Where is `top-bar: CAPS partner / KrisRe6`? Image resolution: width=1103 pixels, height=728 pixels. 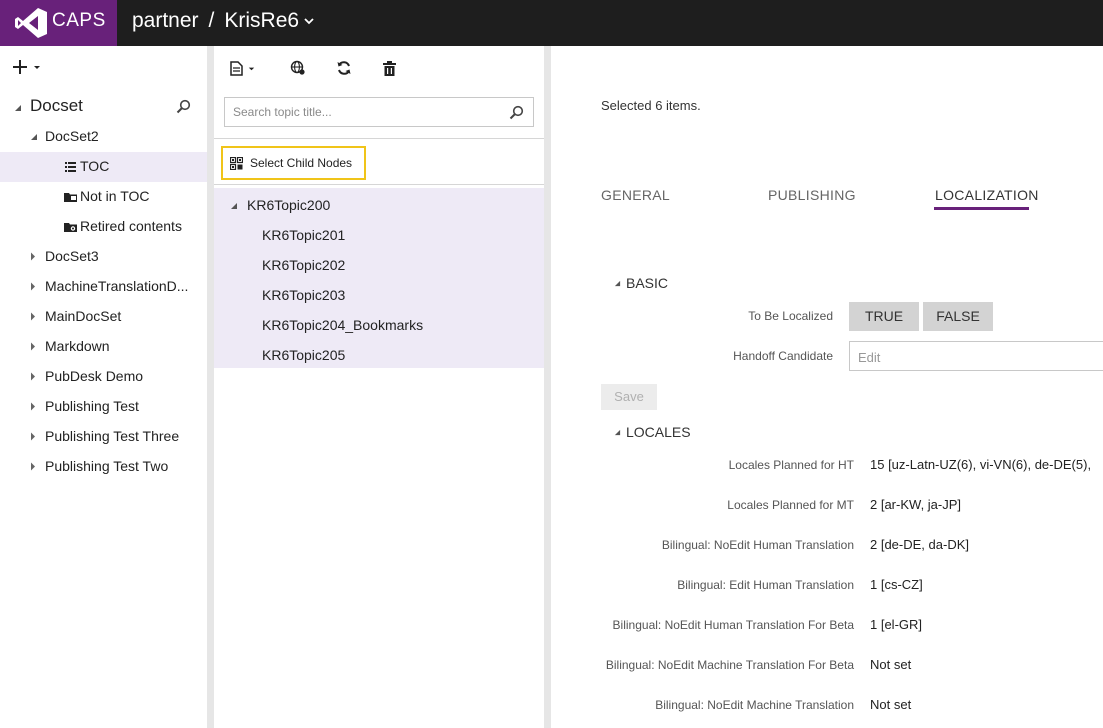 top-bar: CAPS partner / KrisRe6 is located at coordinates (551, 23).